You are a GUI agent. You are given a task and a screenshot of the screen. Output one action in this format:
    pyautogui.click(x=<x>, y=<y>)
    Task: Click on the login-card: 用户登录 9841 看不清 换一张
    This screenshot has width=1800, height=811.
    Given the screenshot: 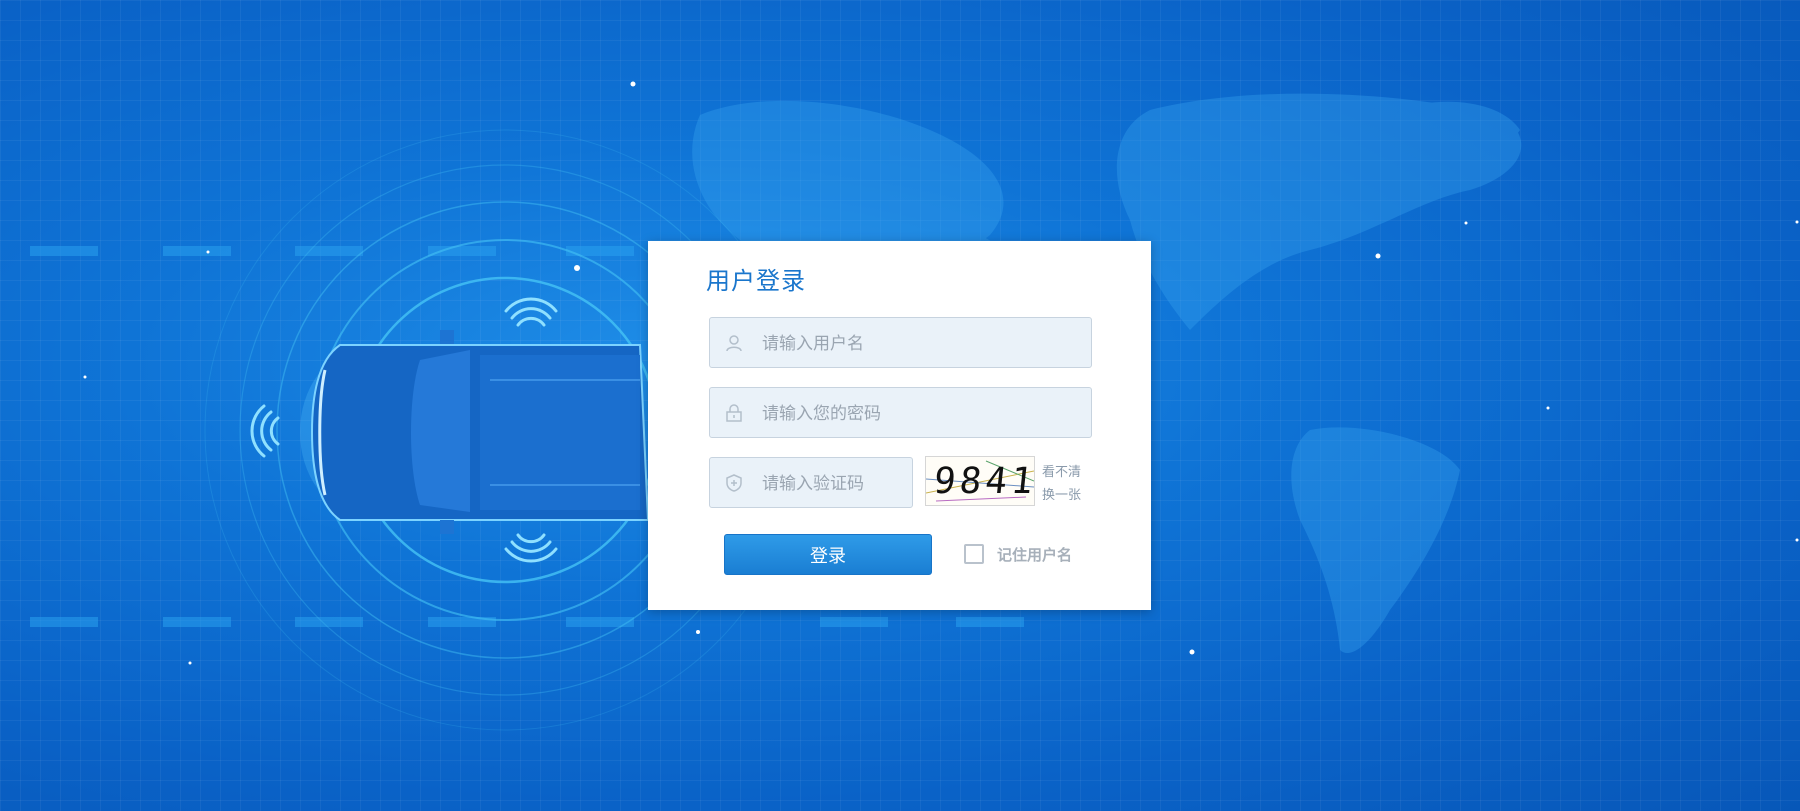 What is the action you would take?
    pyautogui.click(x=899, y=425)
    